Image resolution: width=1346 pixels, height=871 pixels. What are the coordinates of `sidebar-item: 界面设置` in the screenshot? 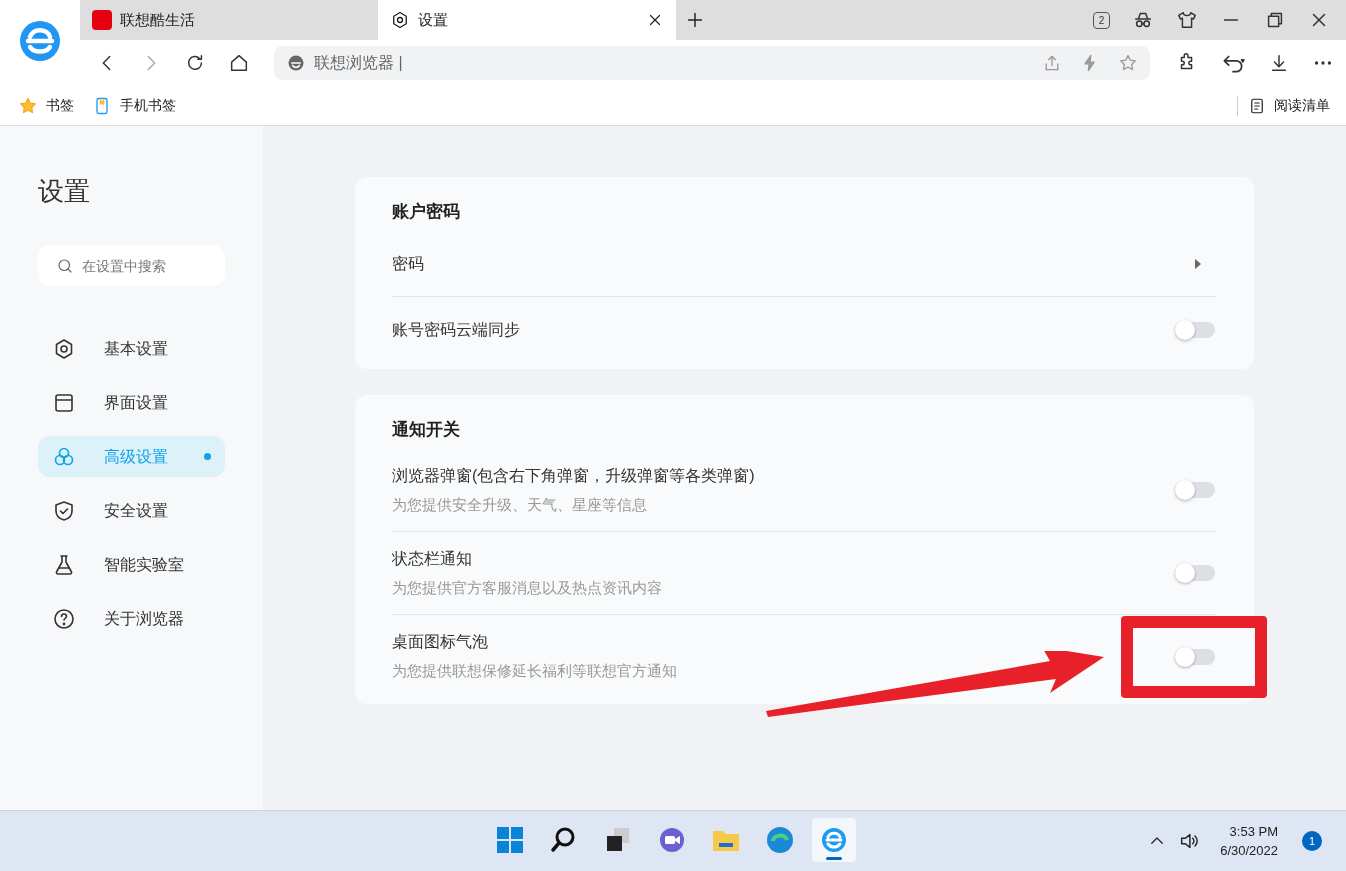 It's located at (131, 402).